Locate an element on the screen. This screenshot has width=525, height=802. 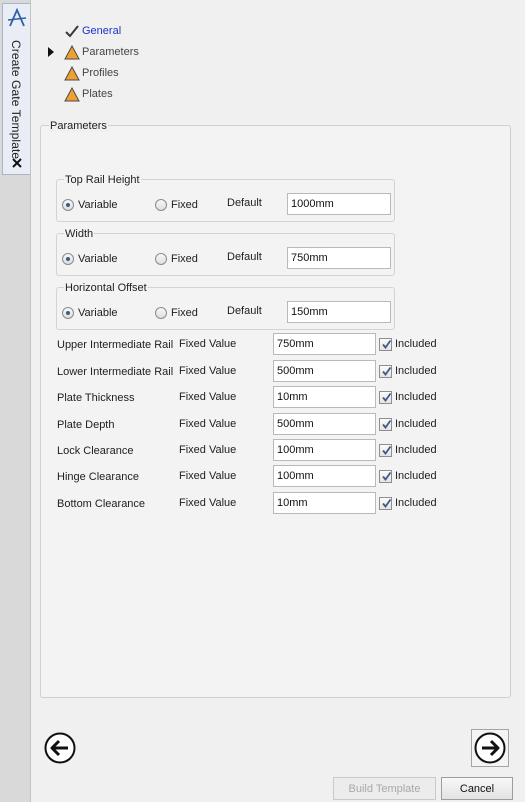
param-name: Plate Depth is located at coordinates (86, 425).